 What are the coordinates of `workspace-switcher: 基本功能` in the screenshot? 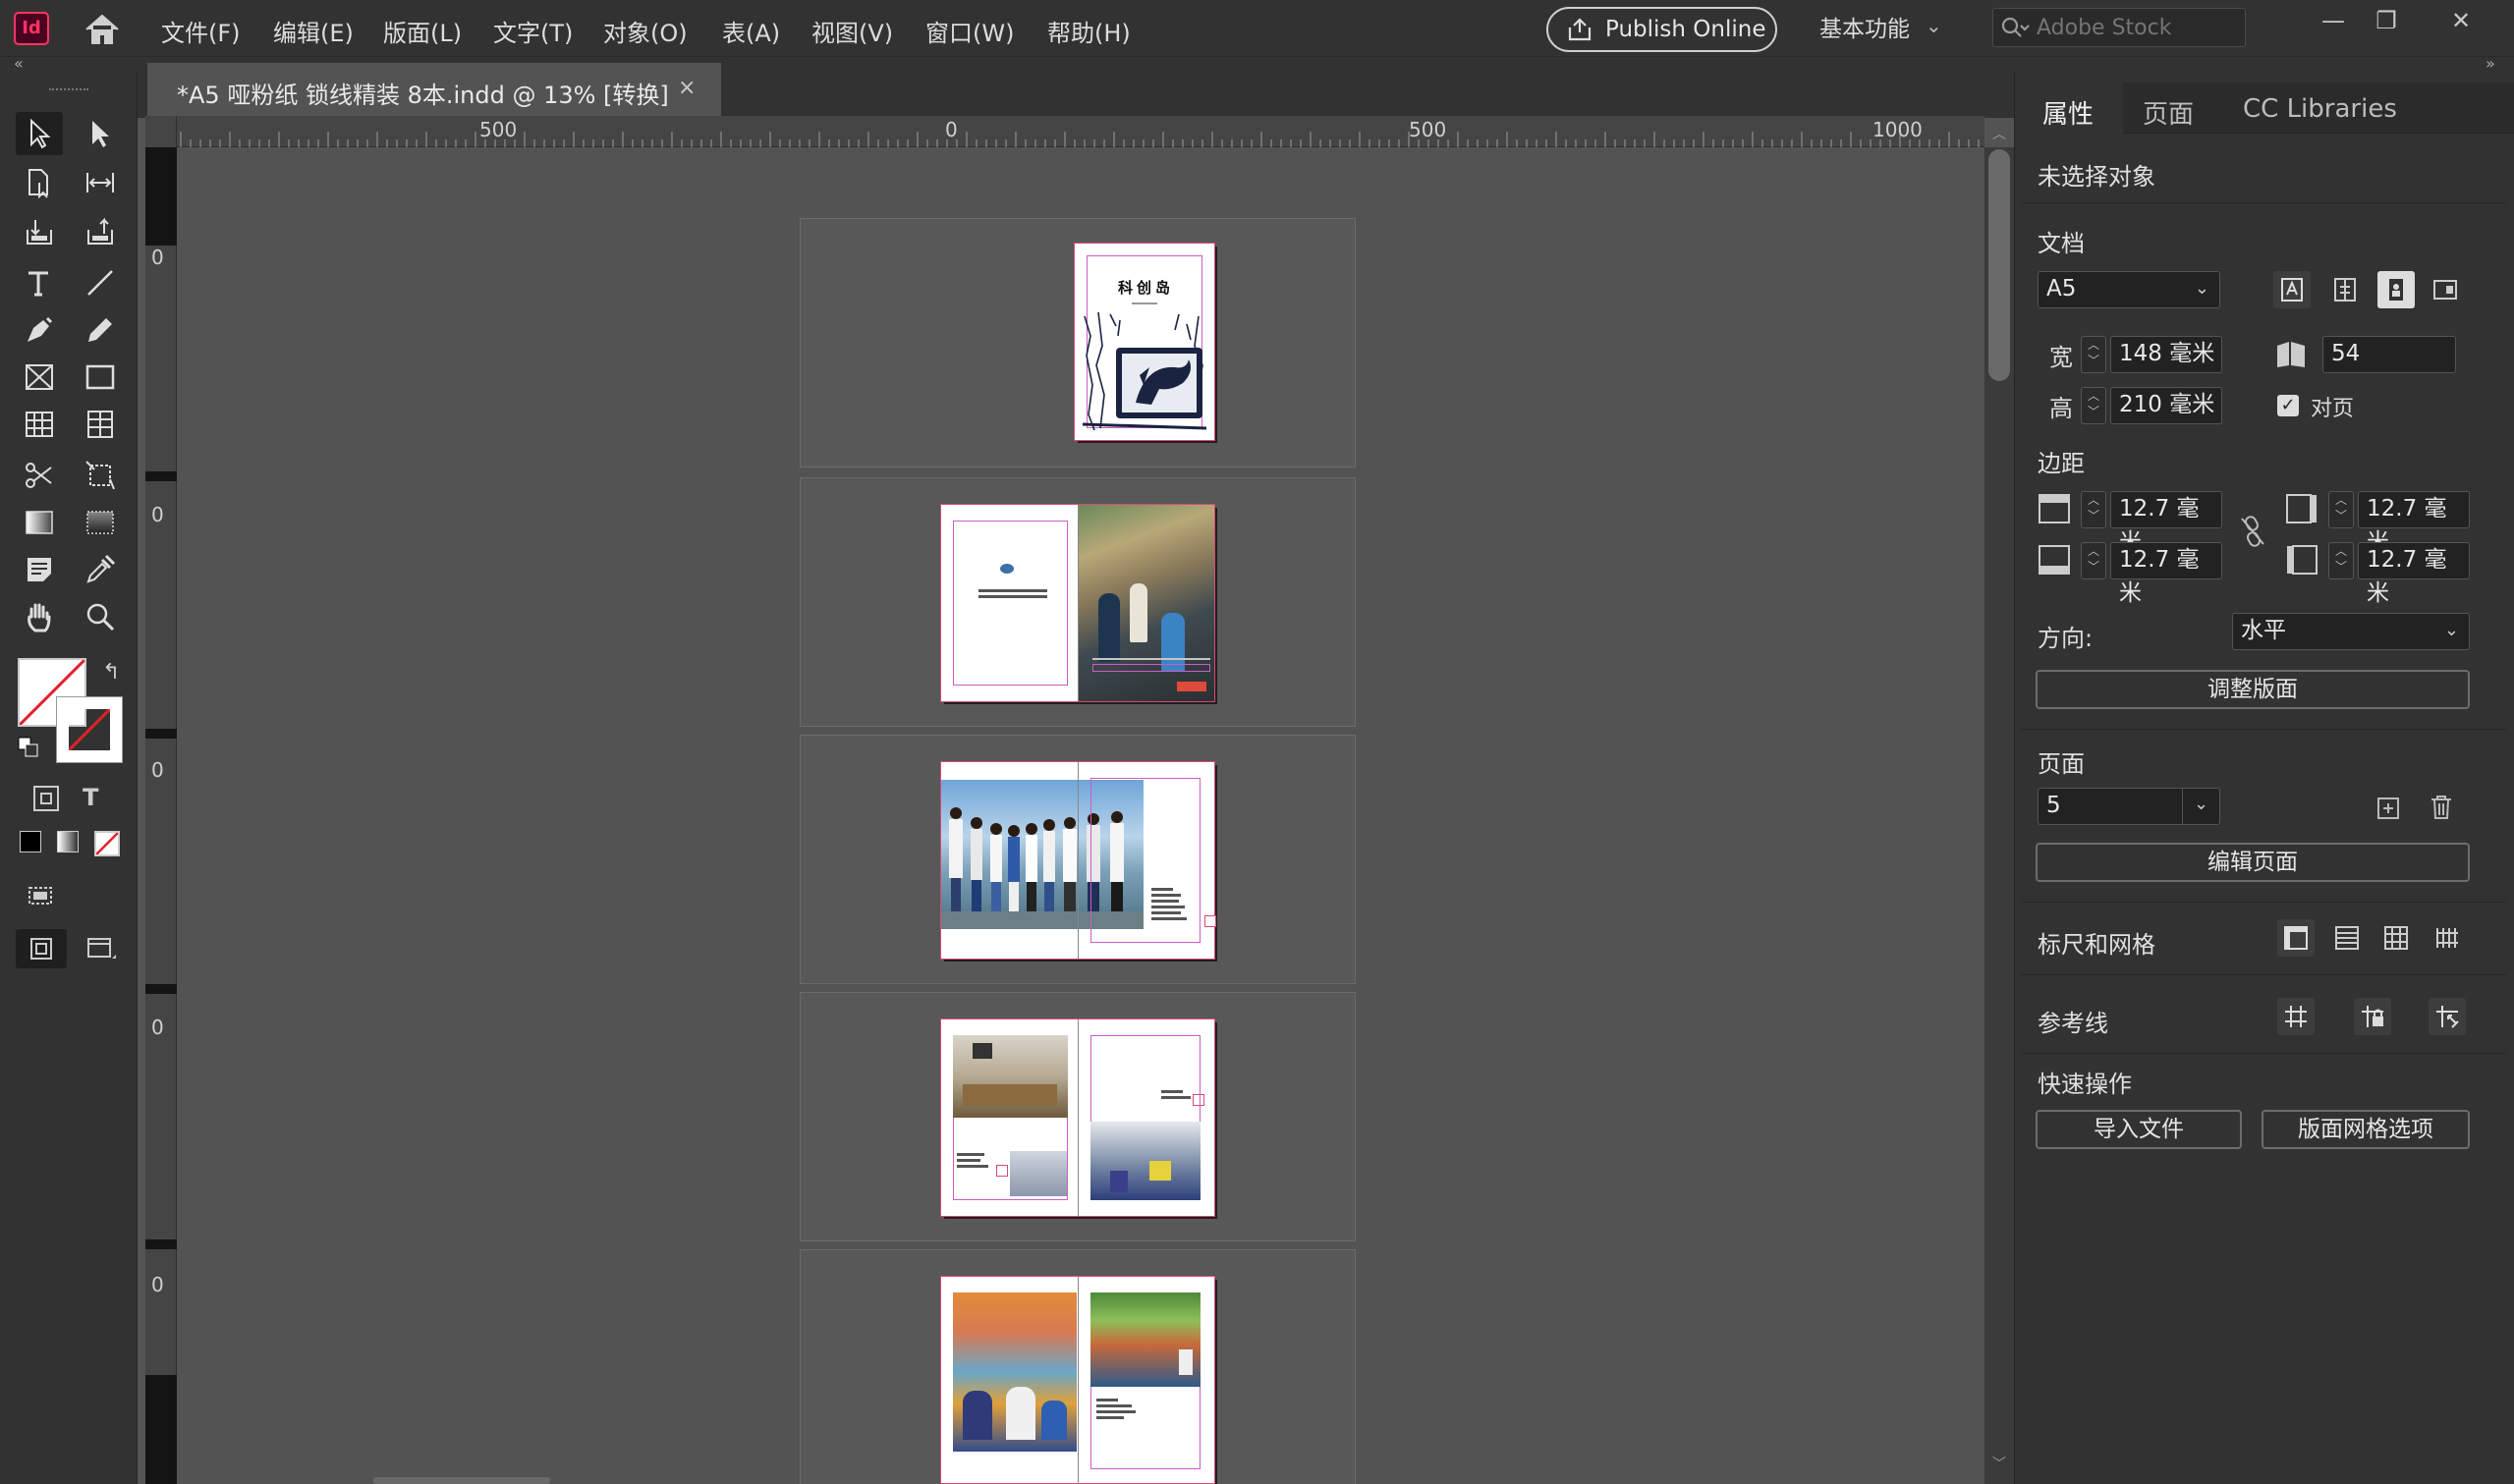 It's located at (1864, 26).